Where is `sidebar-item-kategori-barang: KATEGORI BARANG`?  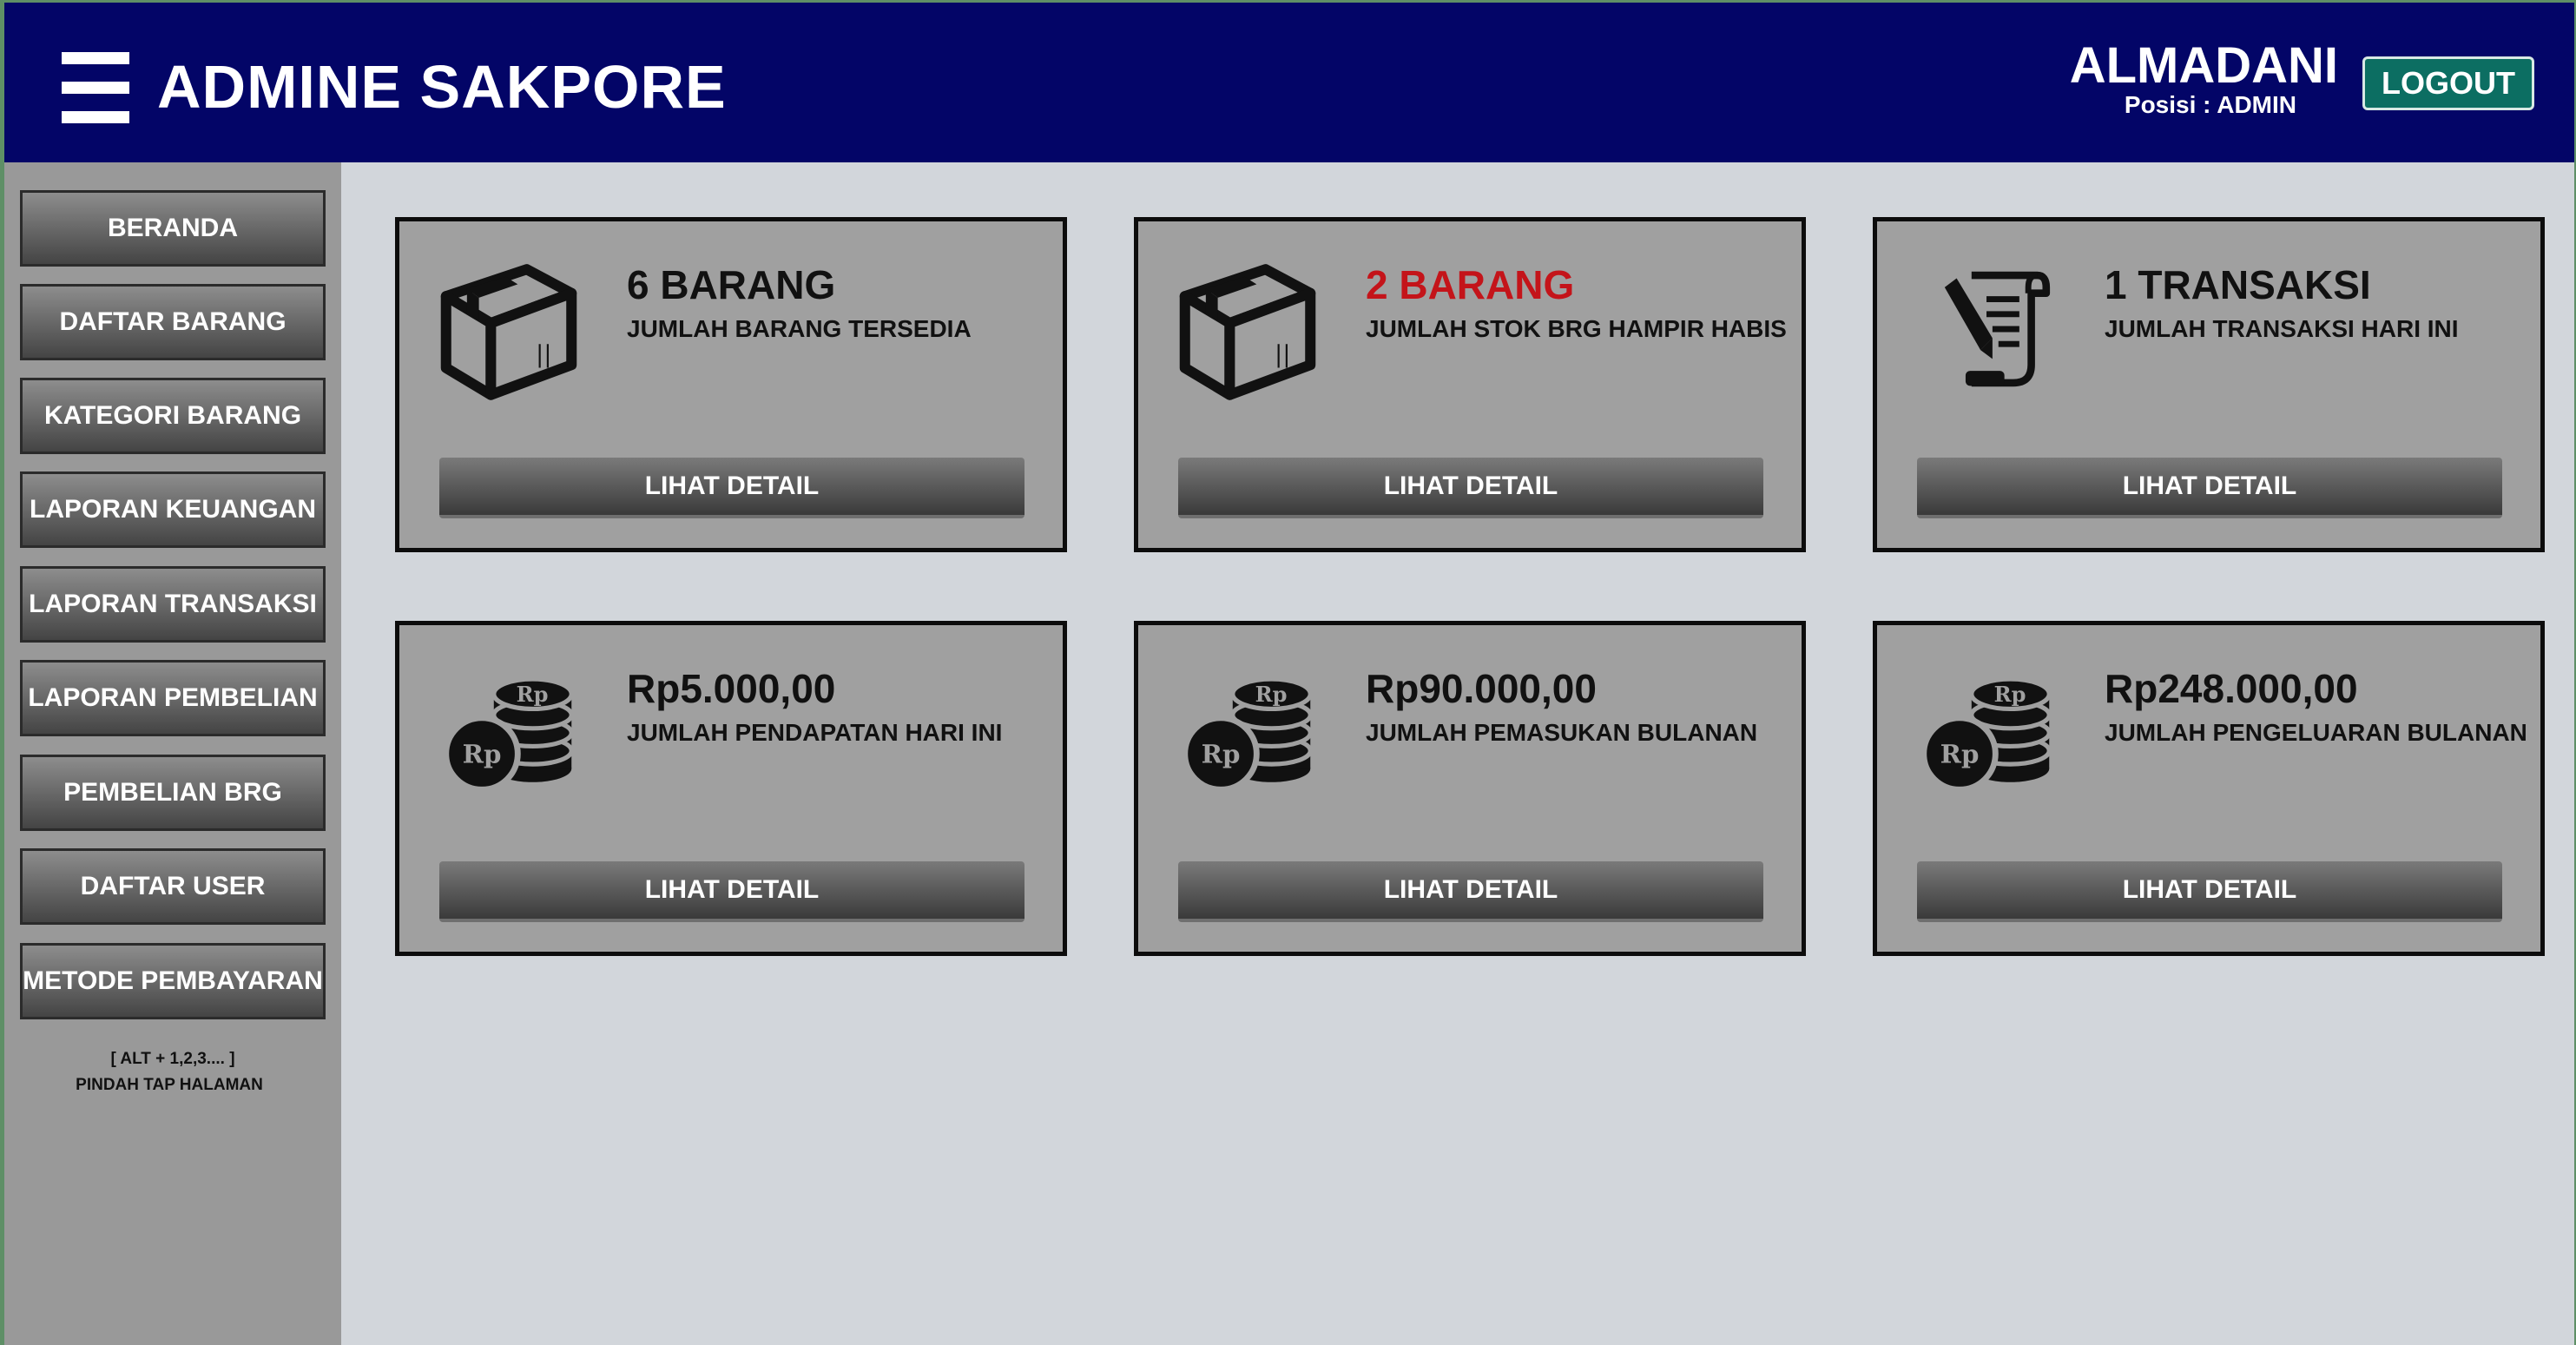 sidebar-item-kategori-barang: KATEGORI BARANG is located at coordinates (173, 416).